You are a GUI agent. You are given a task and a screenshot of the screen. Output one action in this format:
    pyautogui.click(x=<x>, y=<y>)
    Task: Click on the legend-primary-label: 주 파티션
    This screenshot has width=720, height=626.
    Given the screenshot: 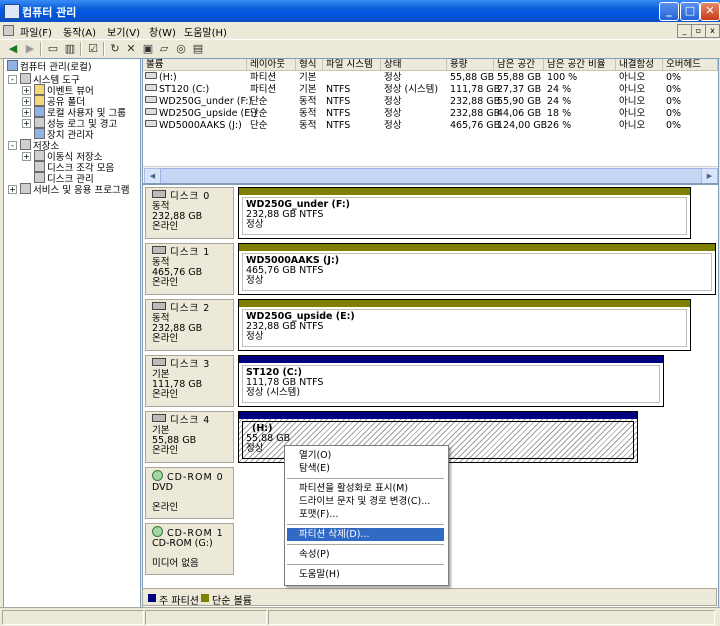 What is the action you would take?
    pyautogui.click(x=179, y=601)
    